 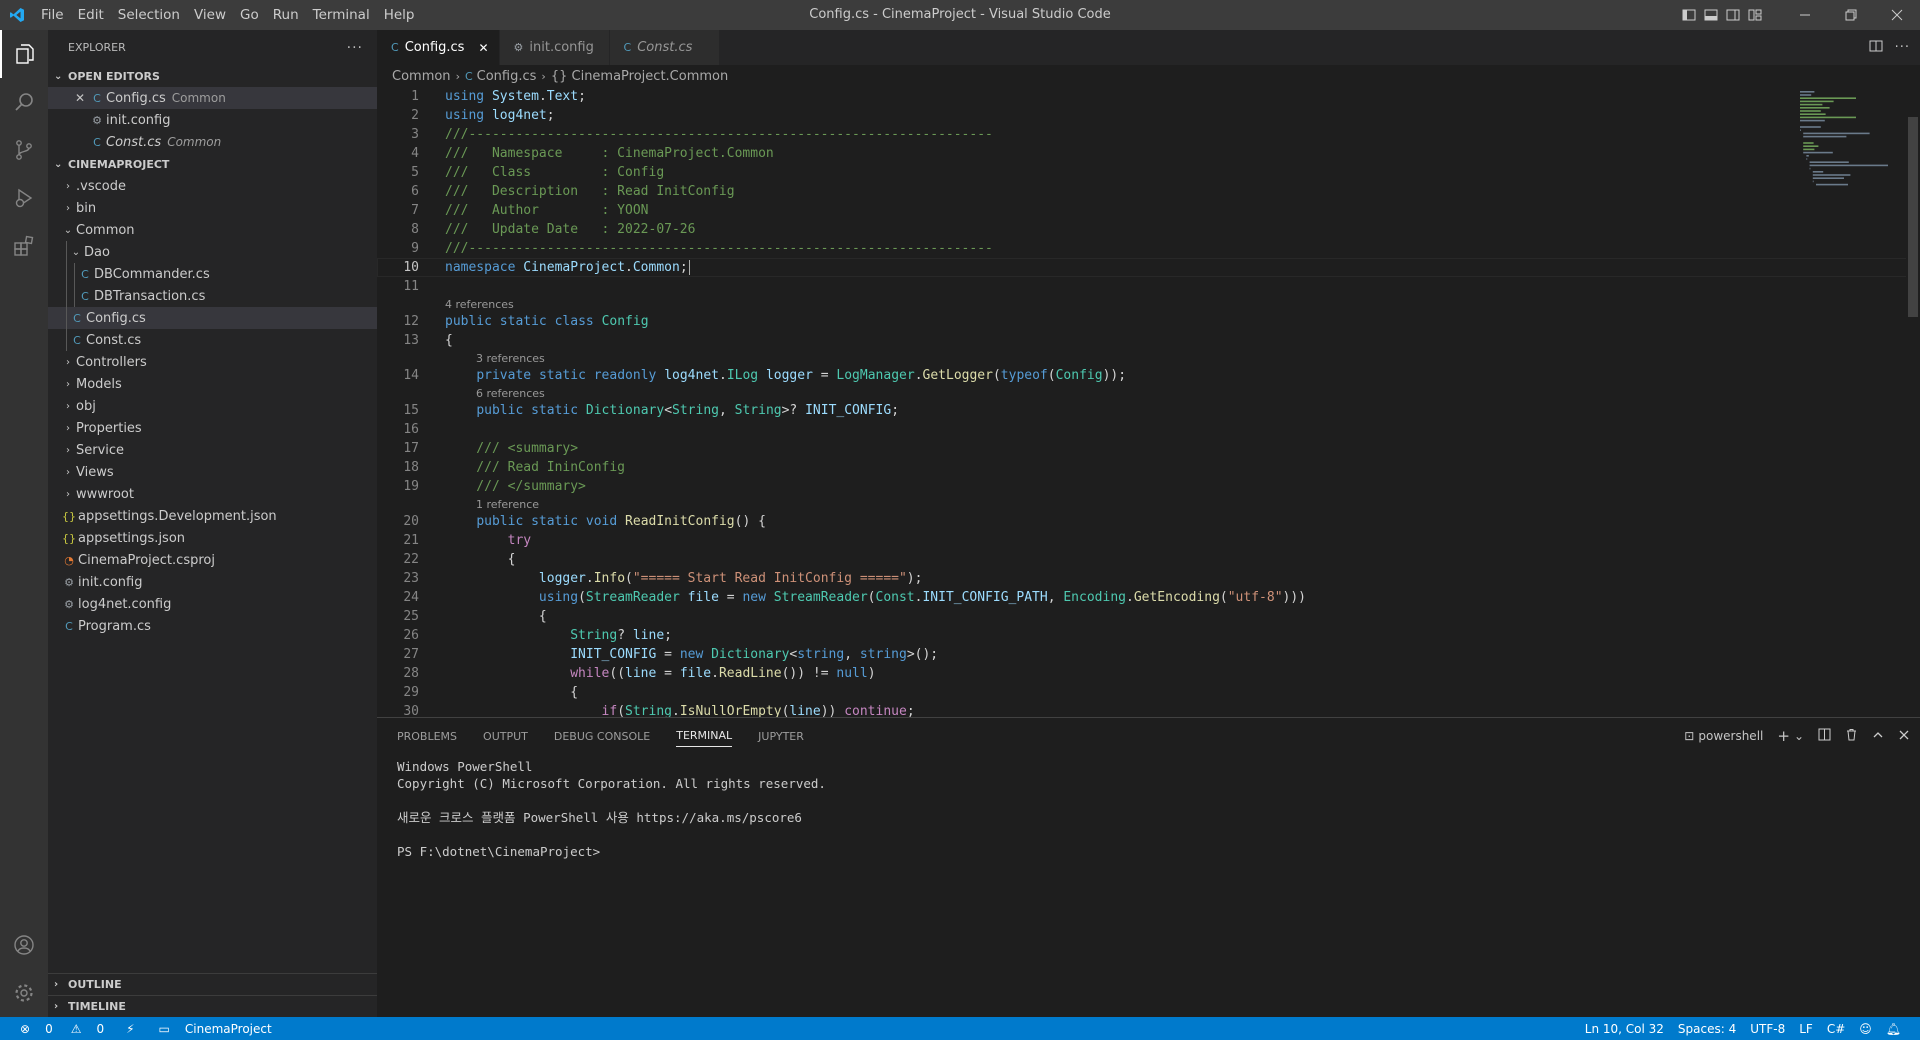 What do you see at coordinates (1733, 15) in the screenshot?
I see `toggle-secondary-sidebar-icon` at bounding box center [1733, 15].